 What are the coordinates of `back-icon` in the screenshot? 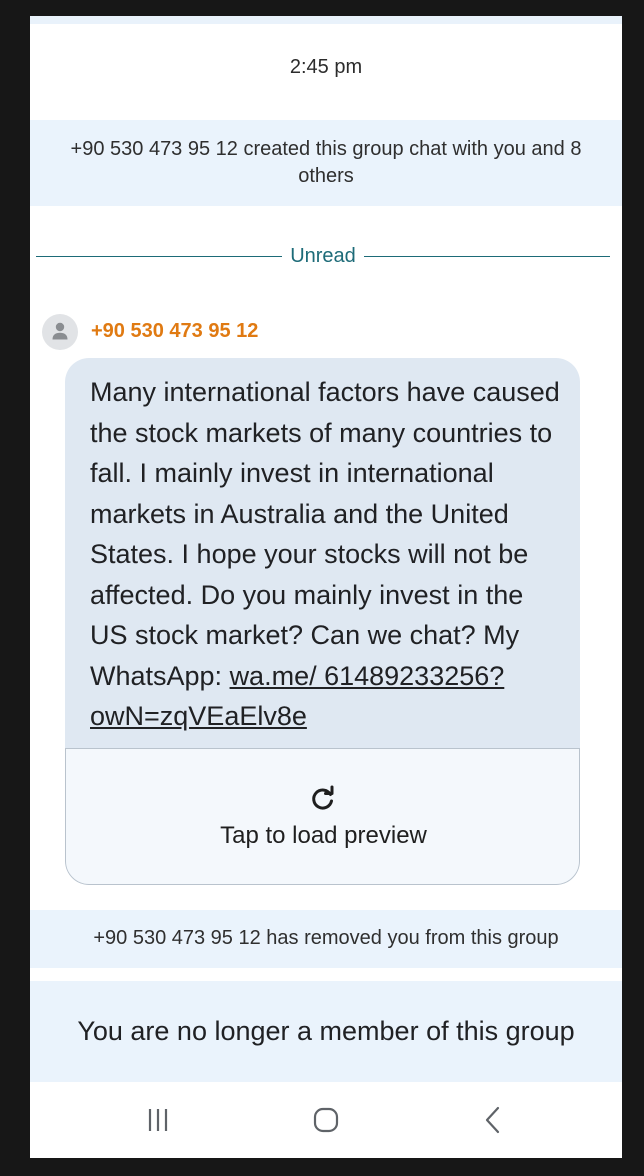 It's located at (492, 1120).